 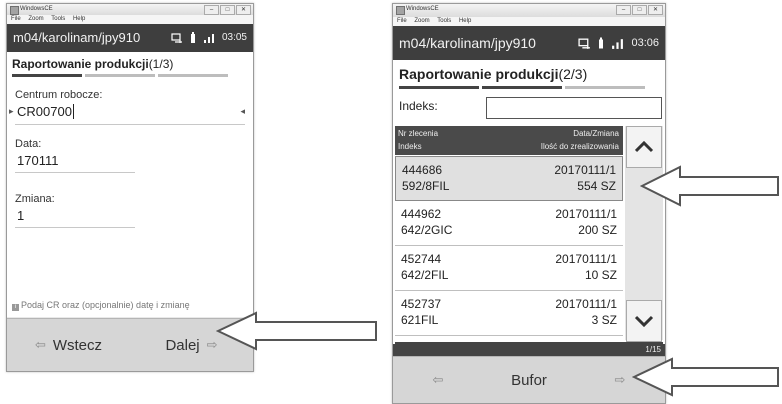 I want to click on footer-bar: ⇦ Bufor ⇨, so click(x=529, y=379).